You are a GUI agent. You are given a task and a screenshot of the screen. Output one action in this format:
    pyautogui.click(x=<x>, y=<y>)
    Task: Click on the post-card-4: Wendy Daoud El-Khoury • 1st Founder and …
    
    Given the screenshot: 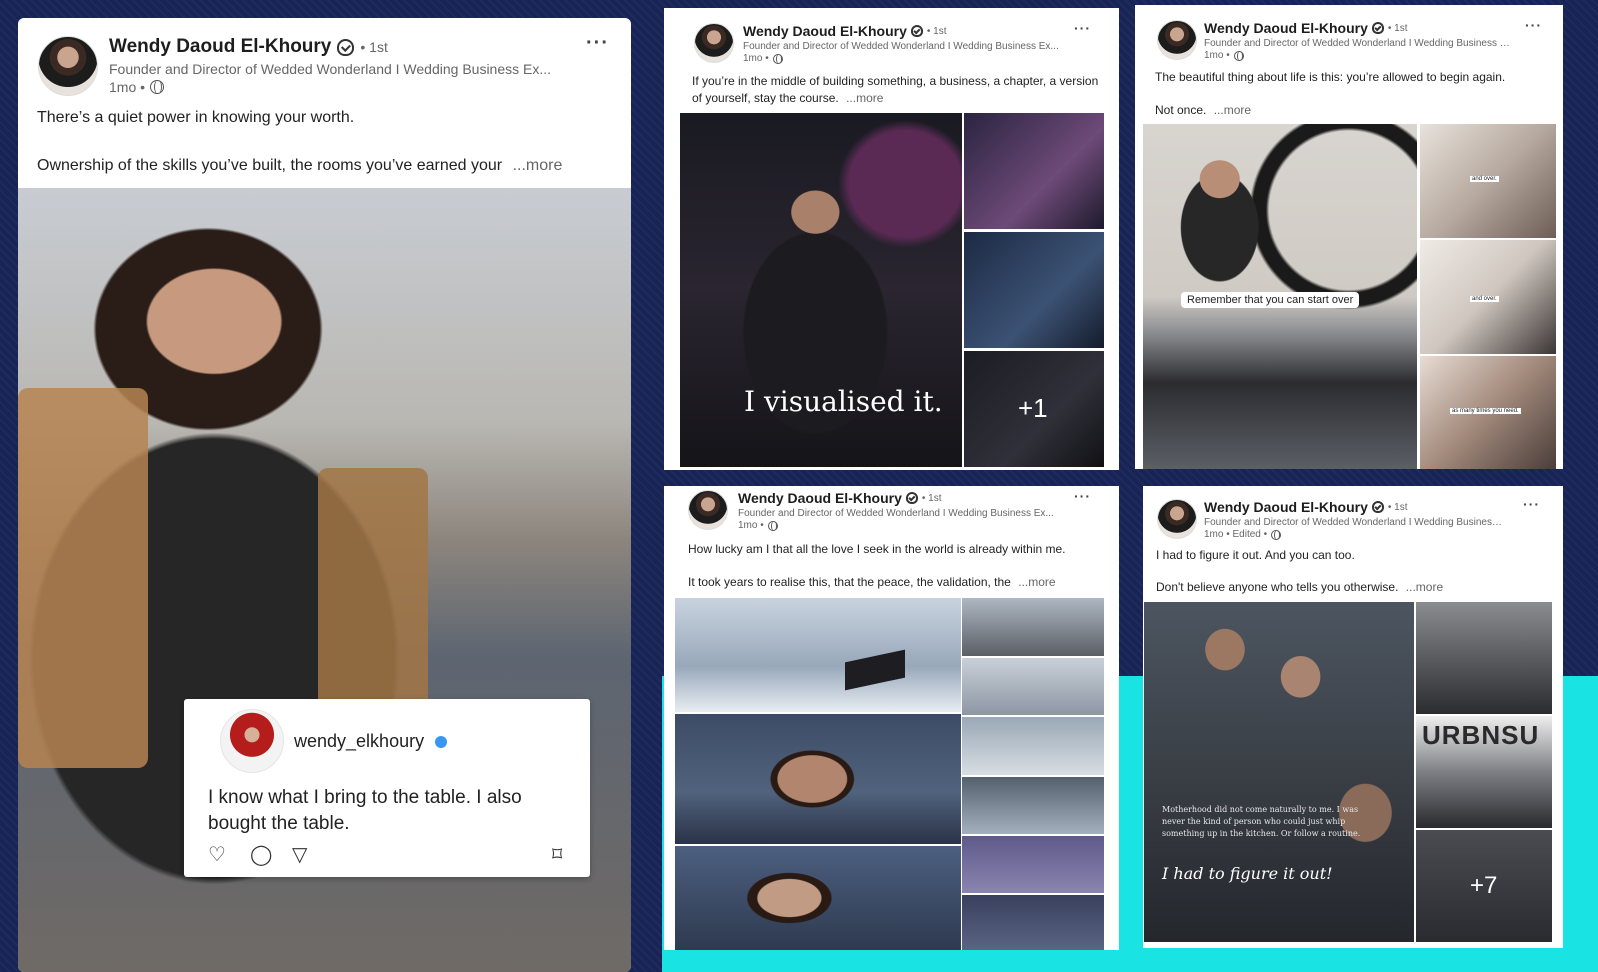 What is the action you would take?
    pyautogui.click(x=891, y=718)
    